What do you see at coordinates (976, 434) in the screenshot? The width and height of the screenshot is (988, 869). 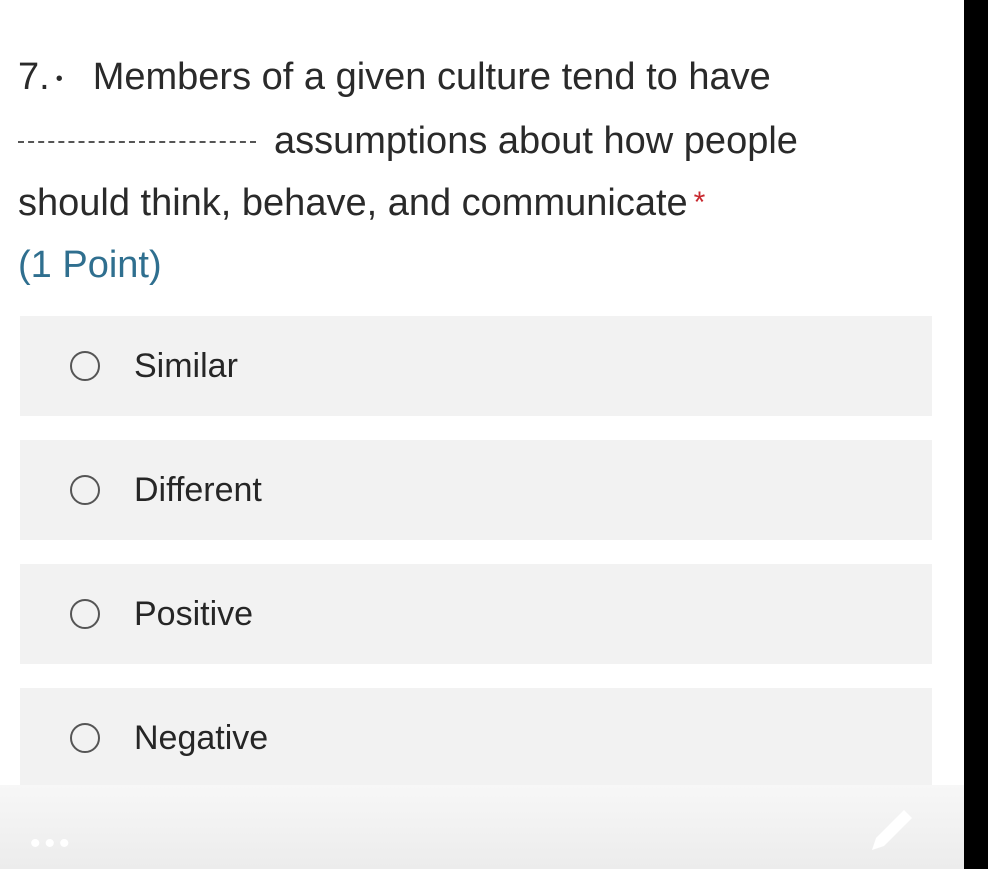 I see `right-edge-strip` at bounding box center [976, 434].